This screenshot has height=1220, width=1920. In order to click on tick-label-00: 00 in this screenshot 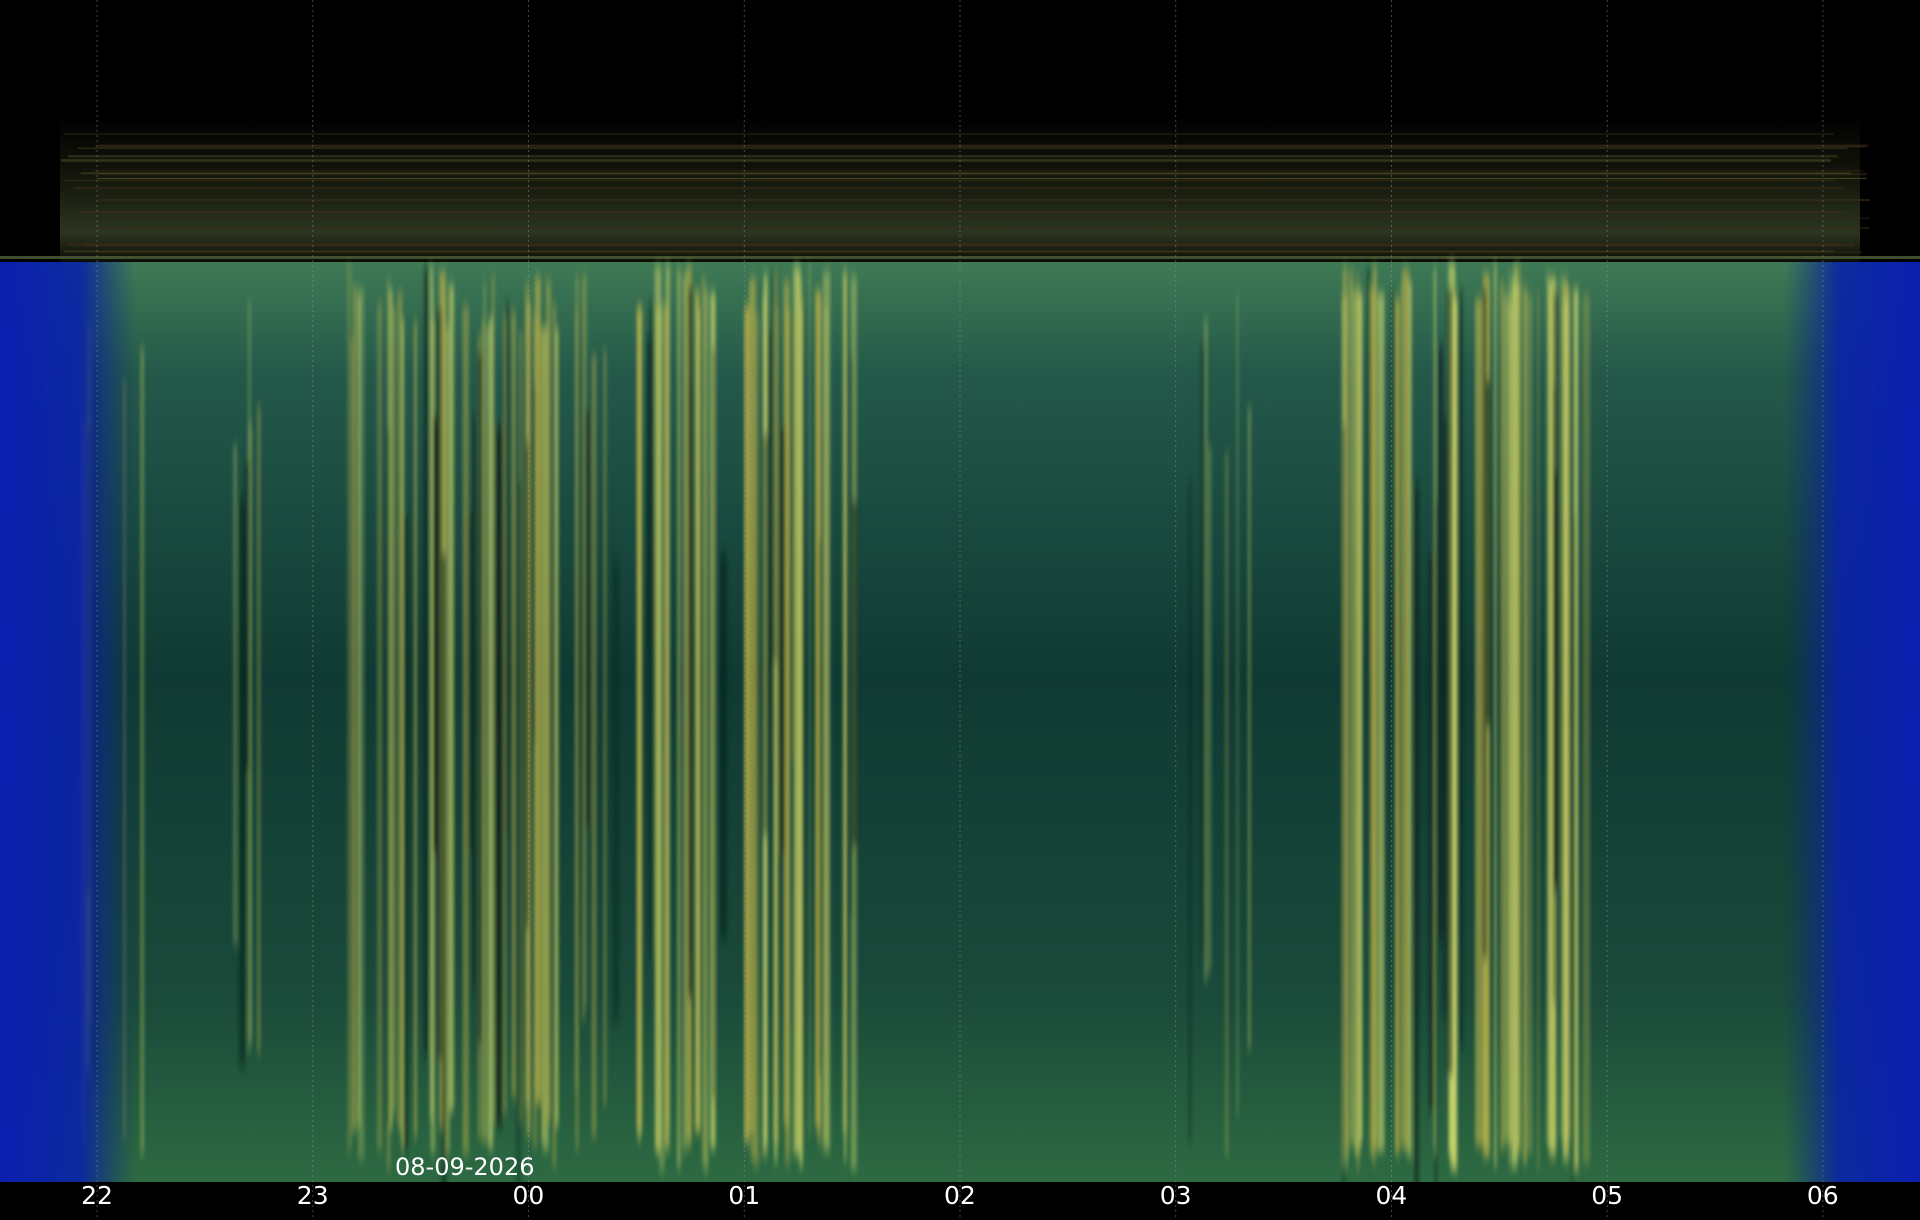, I will do `click(529, 1195)`.